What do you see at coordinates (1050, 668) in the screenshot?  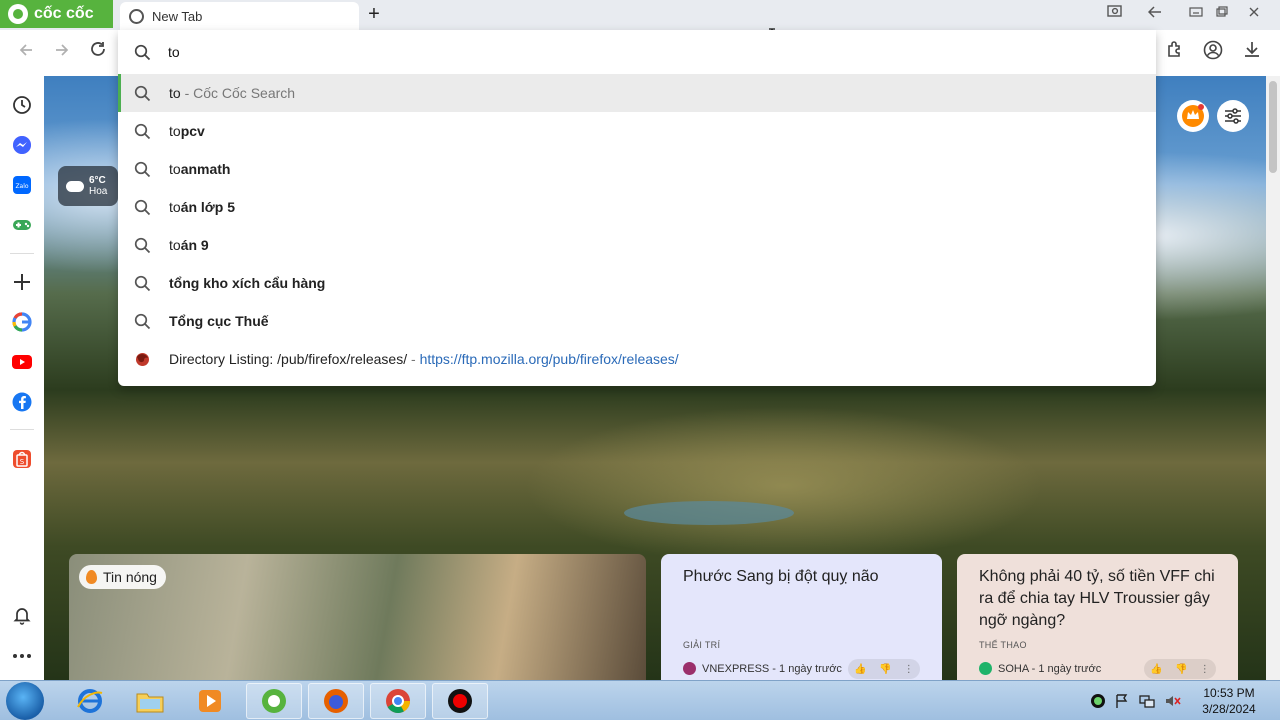 I see `news-source-text: SOHA - 1 ngày trước` at bounding box center [1050, 668].